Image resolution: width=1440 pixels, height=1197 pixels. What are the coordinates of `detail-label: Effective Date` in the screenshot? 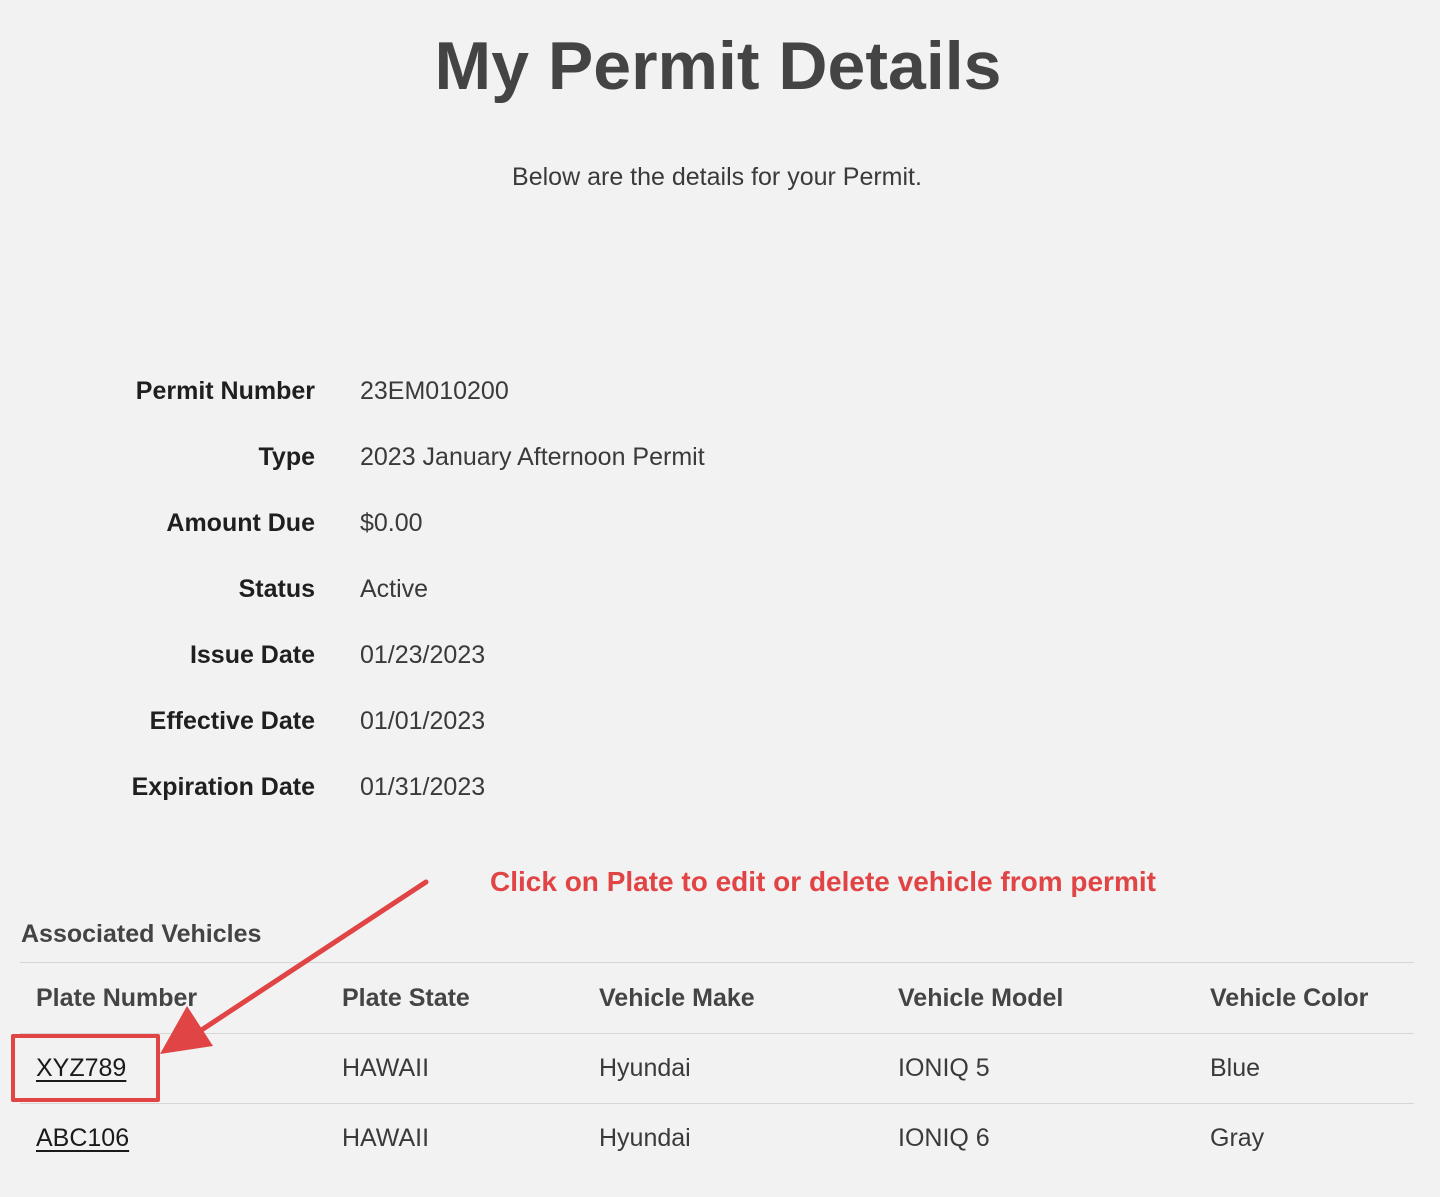 It's located at (232, 720).